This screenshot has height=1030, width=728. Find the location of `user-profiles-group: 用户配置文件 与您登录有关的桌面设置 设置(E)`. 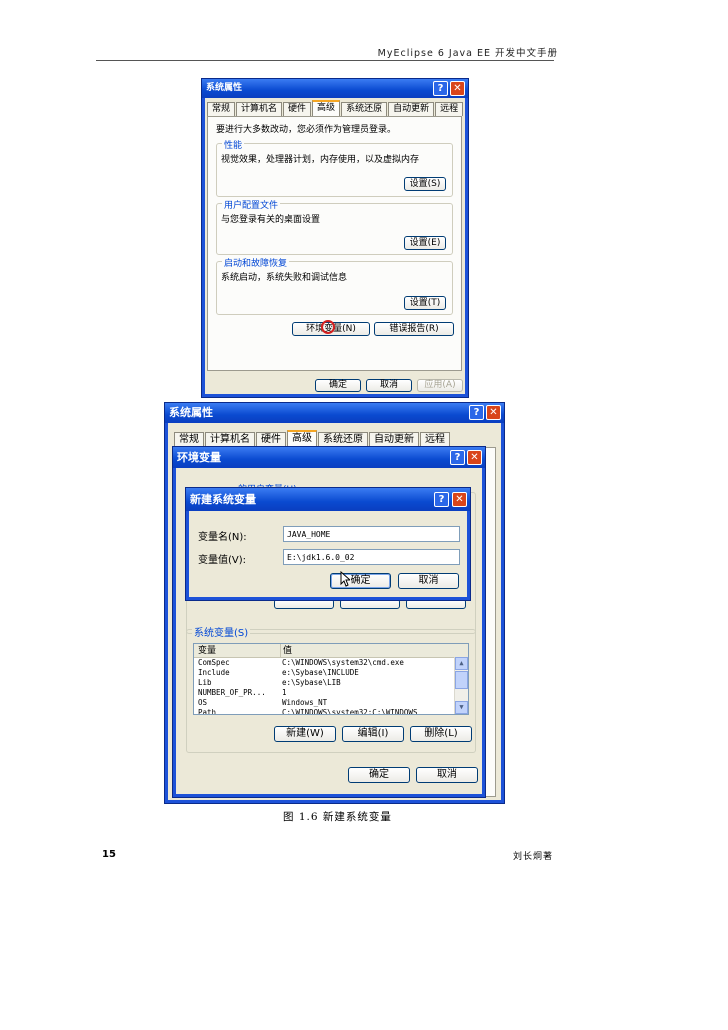

user-profiles-group: 用户配置文件 与您登录有关的桌面设置 设置(E) is located at coordinates (334, 226).